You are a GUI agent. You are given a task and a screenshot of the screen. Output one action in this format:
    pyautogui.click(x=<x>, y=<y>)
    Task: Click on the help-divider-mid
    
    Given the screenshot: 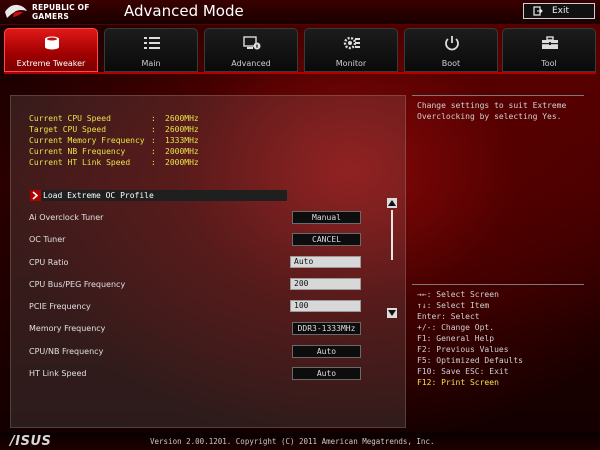 What is the action you would take?
    pyautogui.click(x=498, y=284)
    